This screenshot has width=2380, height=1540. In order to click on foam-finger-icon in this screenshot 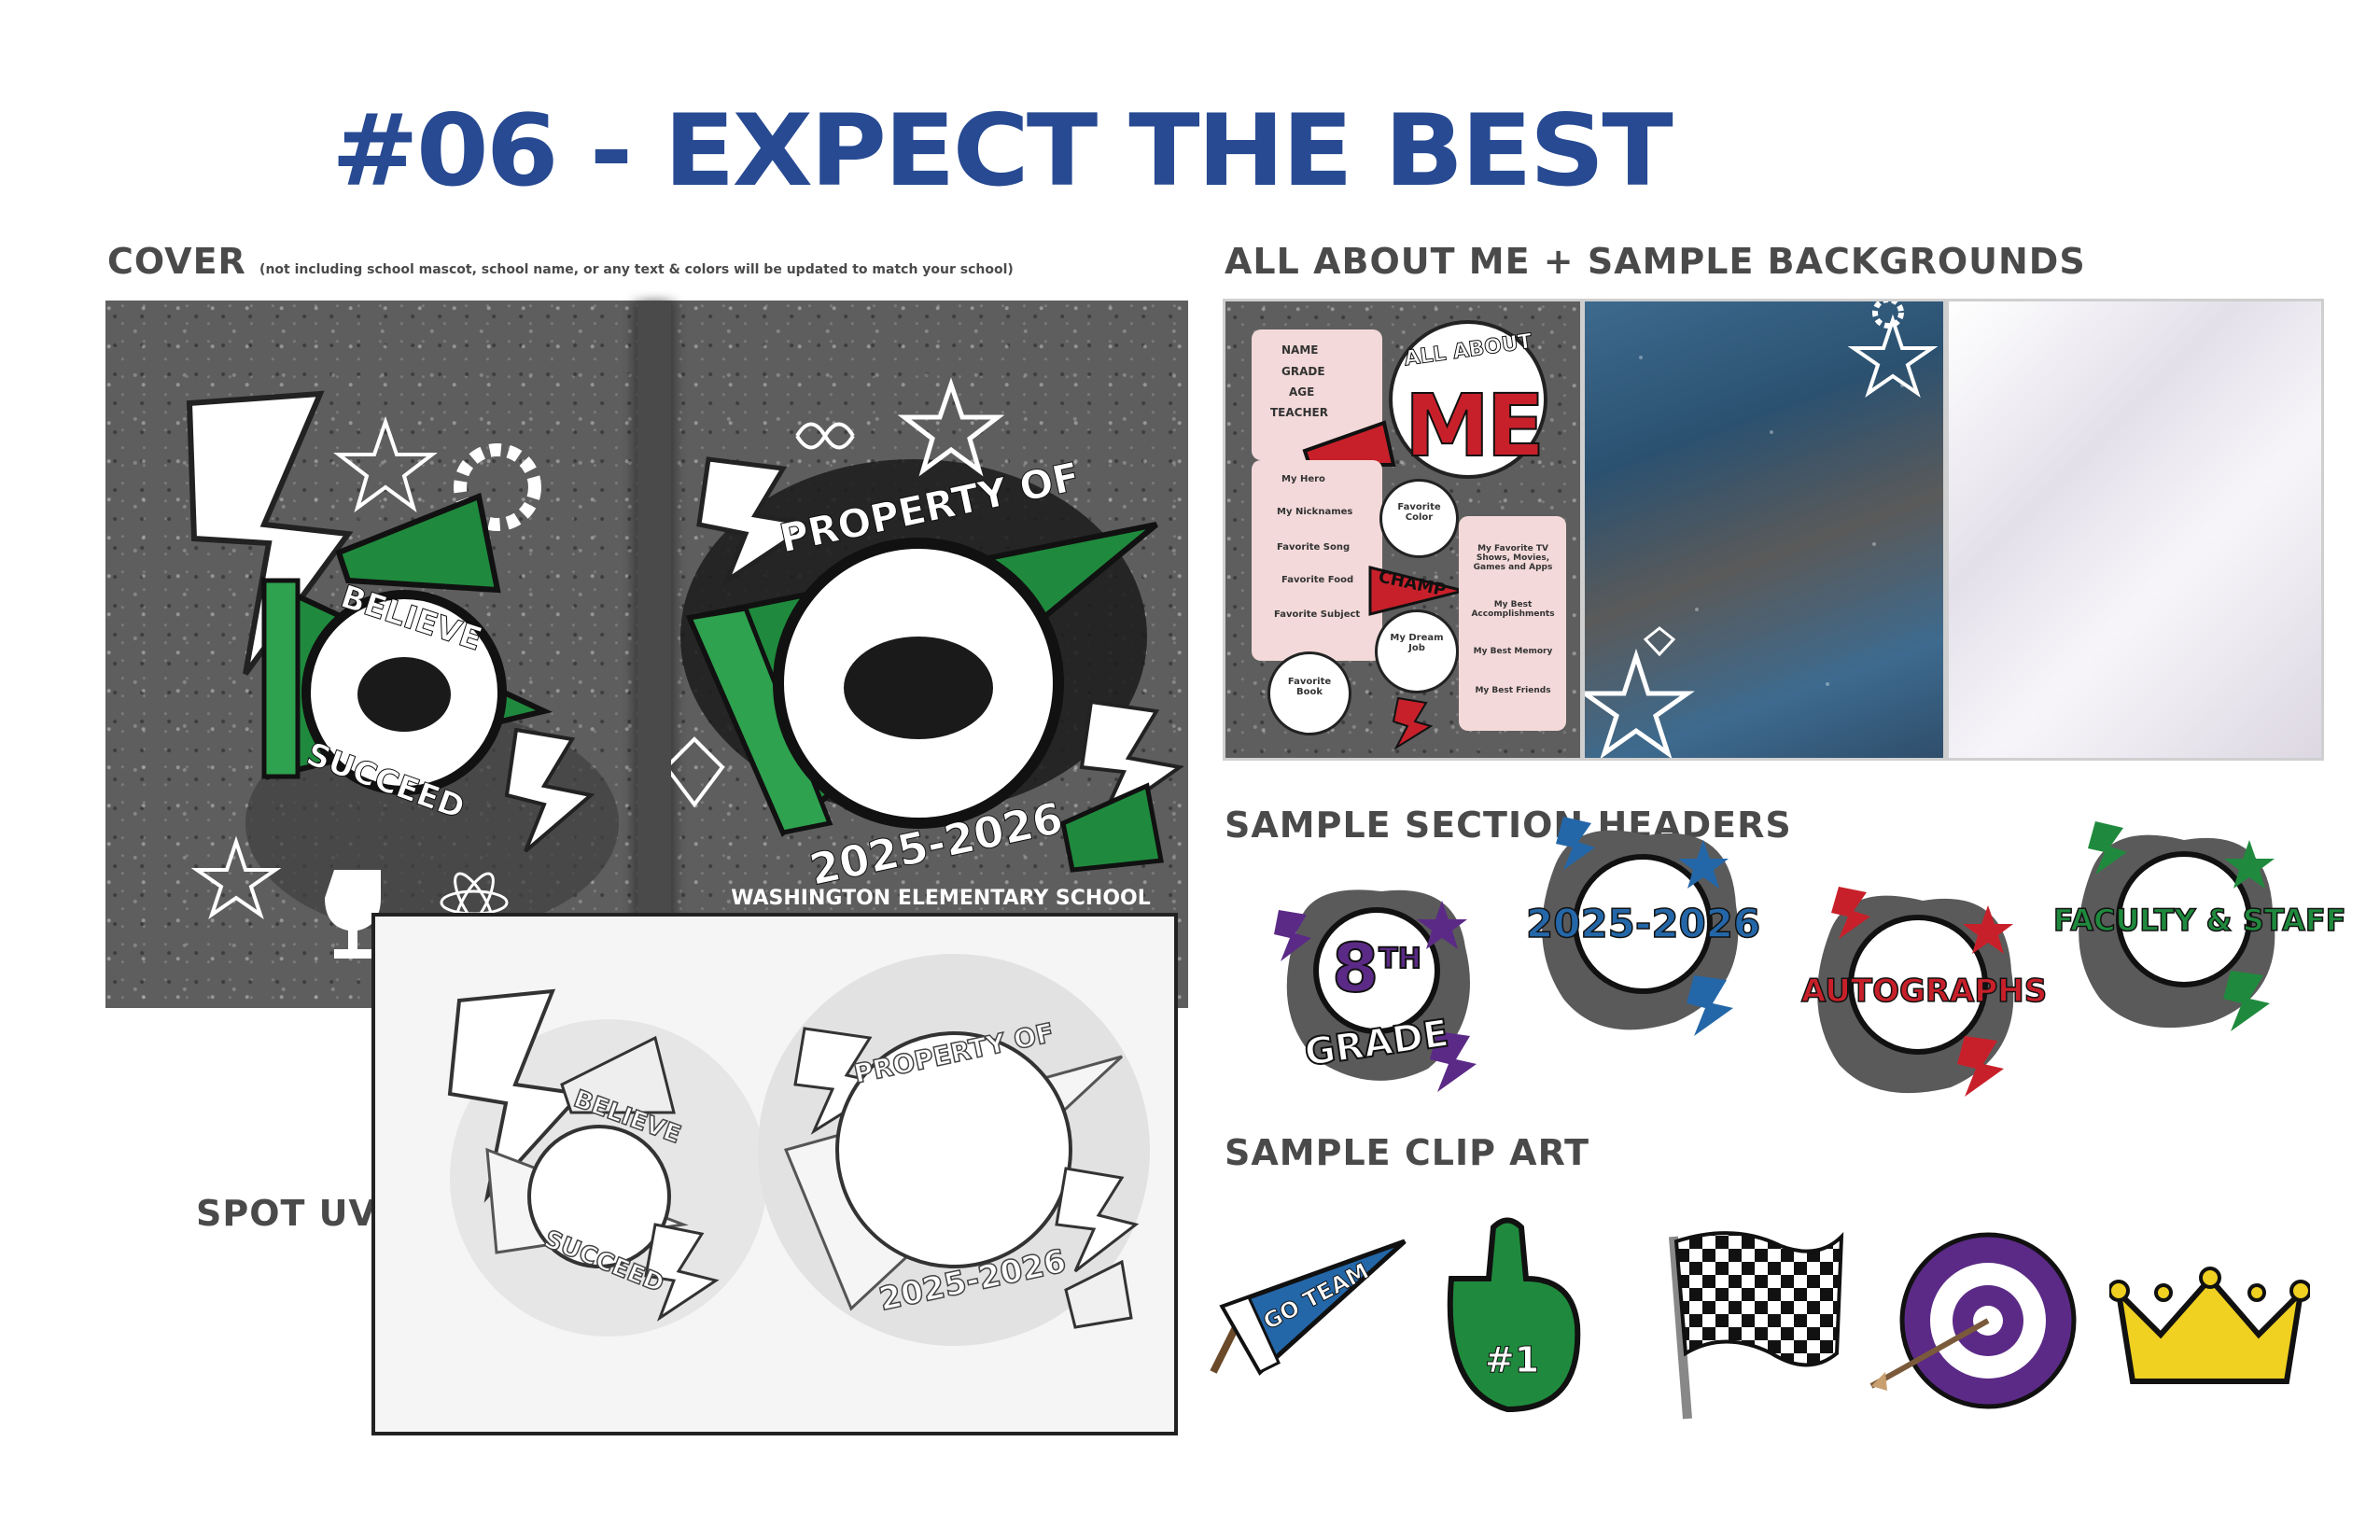, I will do `click(1514, 1315)`.